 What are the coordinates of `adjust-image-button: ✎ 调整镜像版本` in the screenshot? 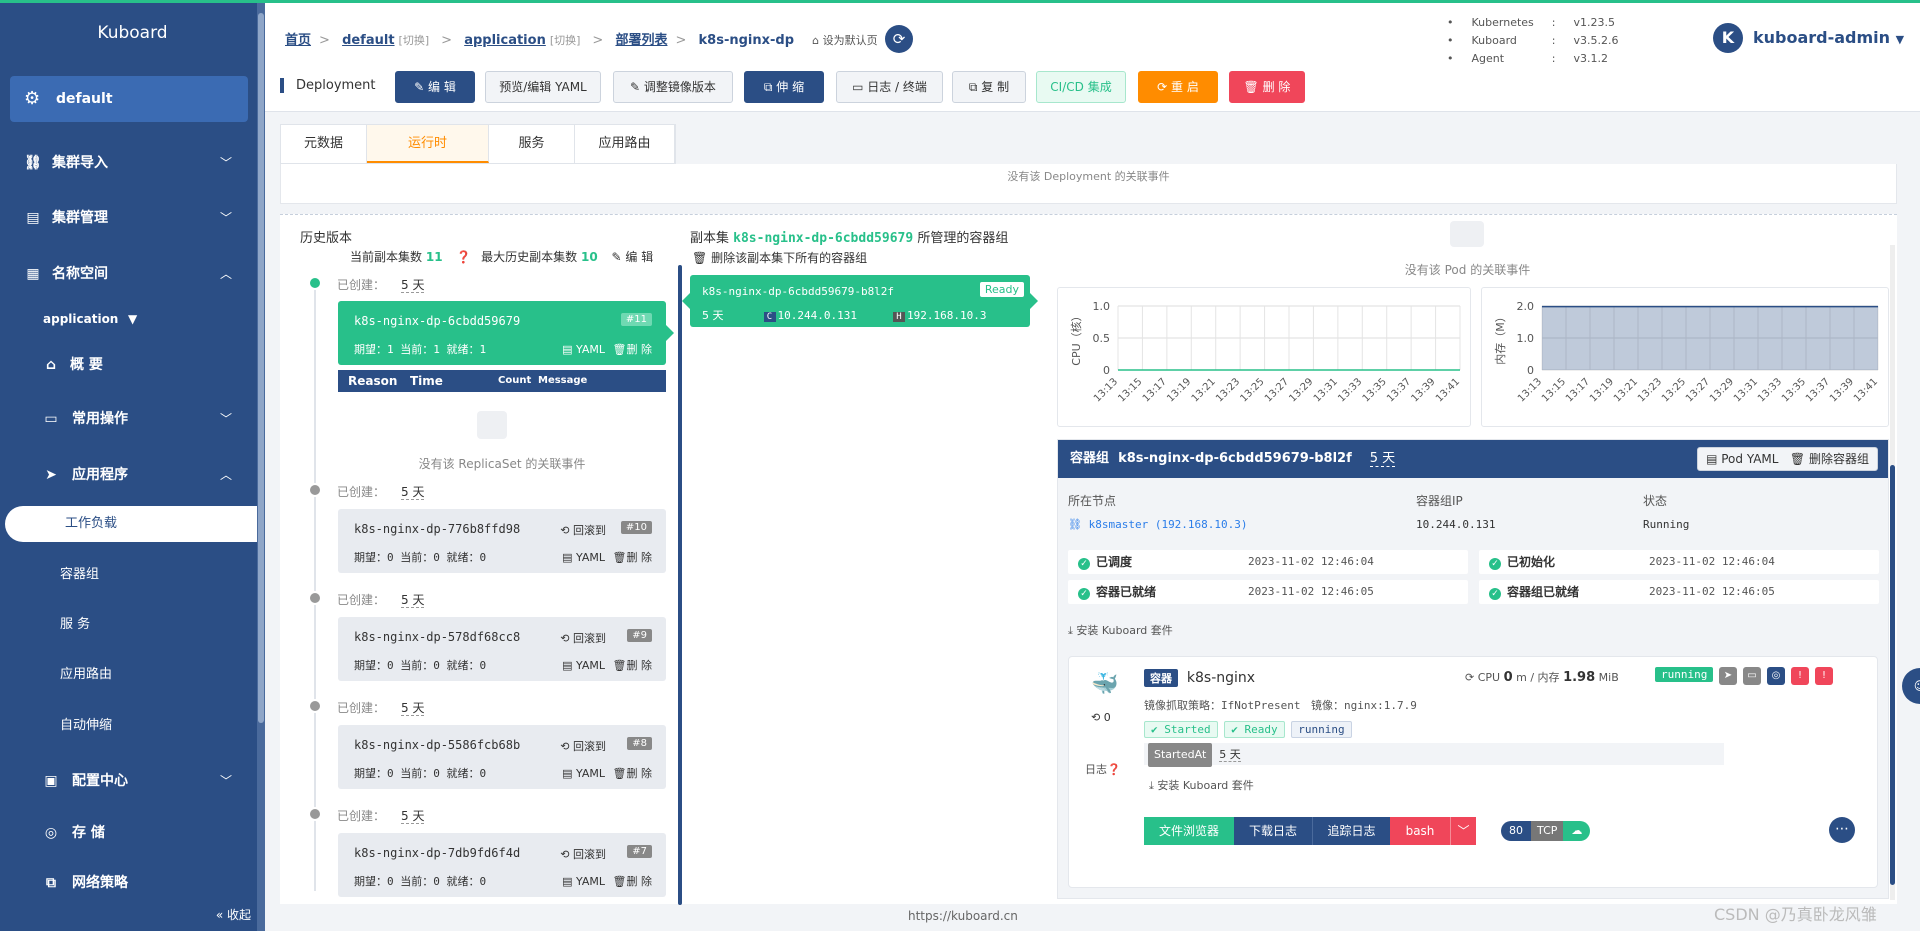 It's located at (673, 87).